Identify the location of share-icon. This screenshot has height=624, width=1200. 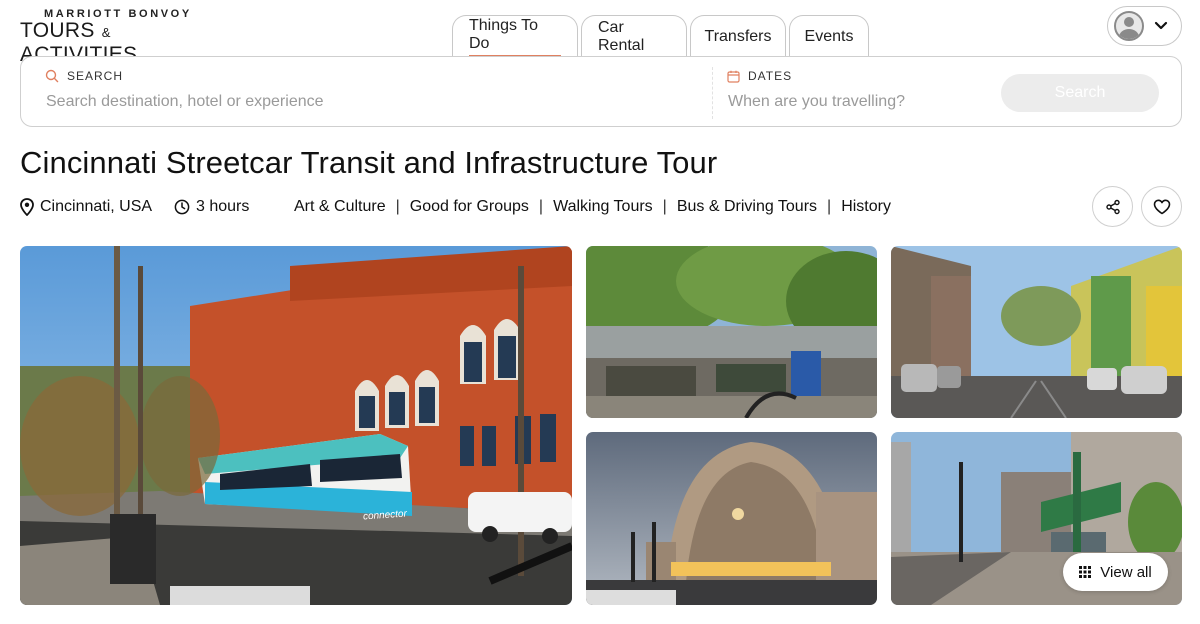
(1112, 206).